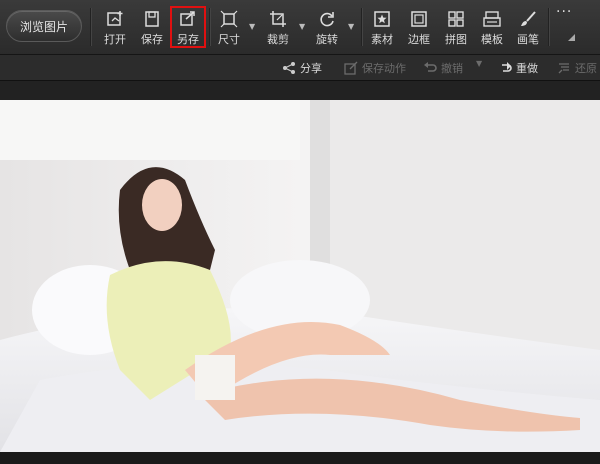  I want to click on frame-button: 边框, so click(419, 27).